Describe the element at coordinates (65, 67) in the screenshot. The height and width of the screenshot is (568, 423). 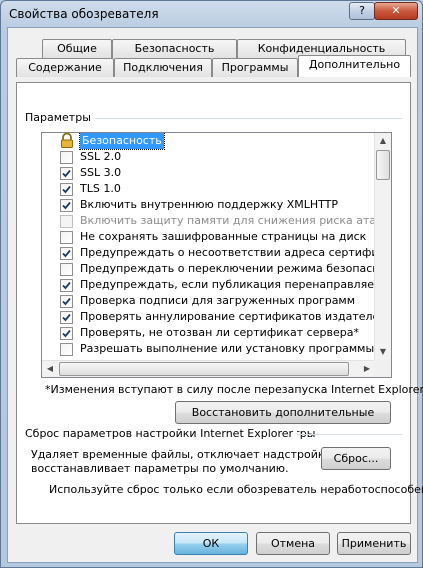
I see `tab-content: Содержание` at that location.